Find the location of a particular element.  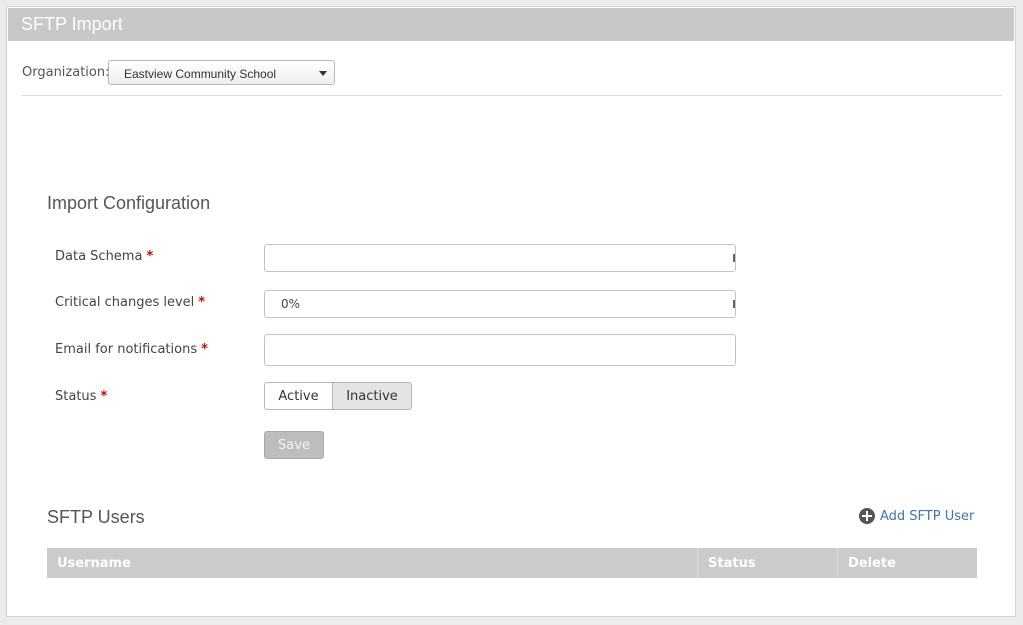

column-header-status: Status is located at coordinates (768, 563).